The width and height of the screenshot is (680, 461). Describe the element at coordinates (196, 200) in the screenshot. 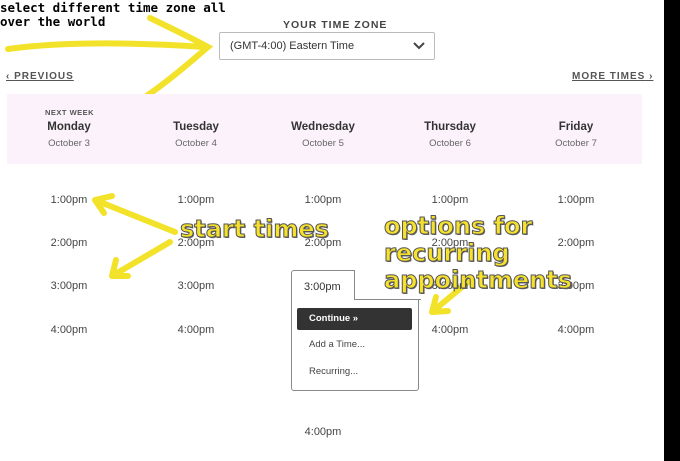

I see `time-slot-tuesday-1pm: 1:00pm` at that location.